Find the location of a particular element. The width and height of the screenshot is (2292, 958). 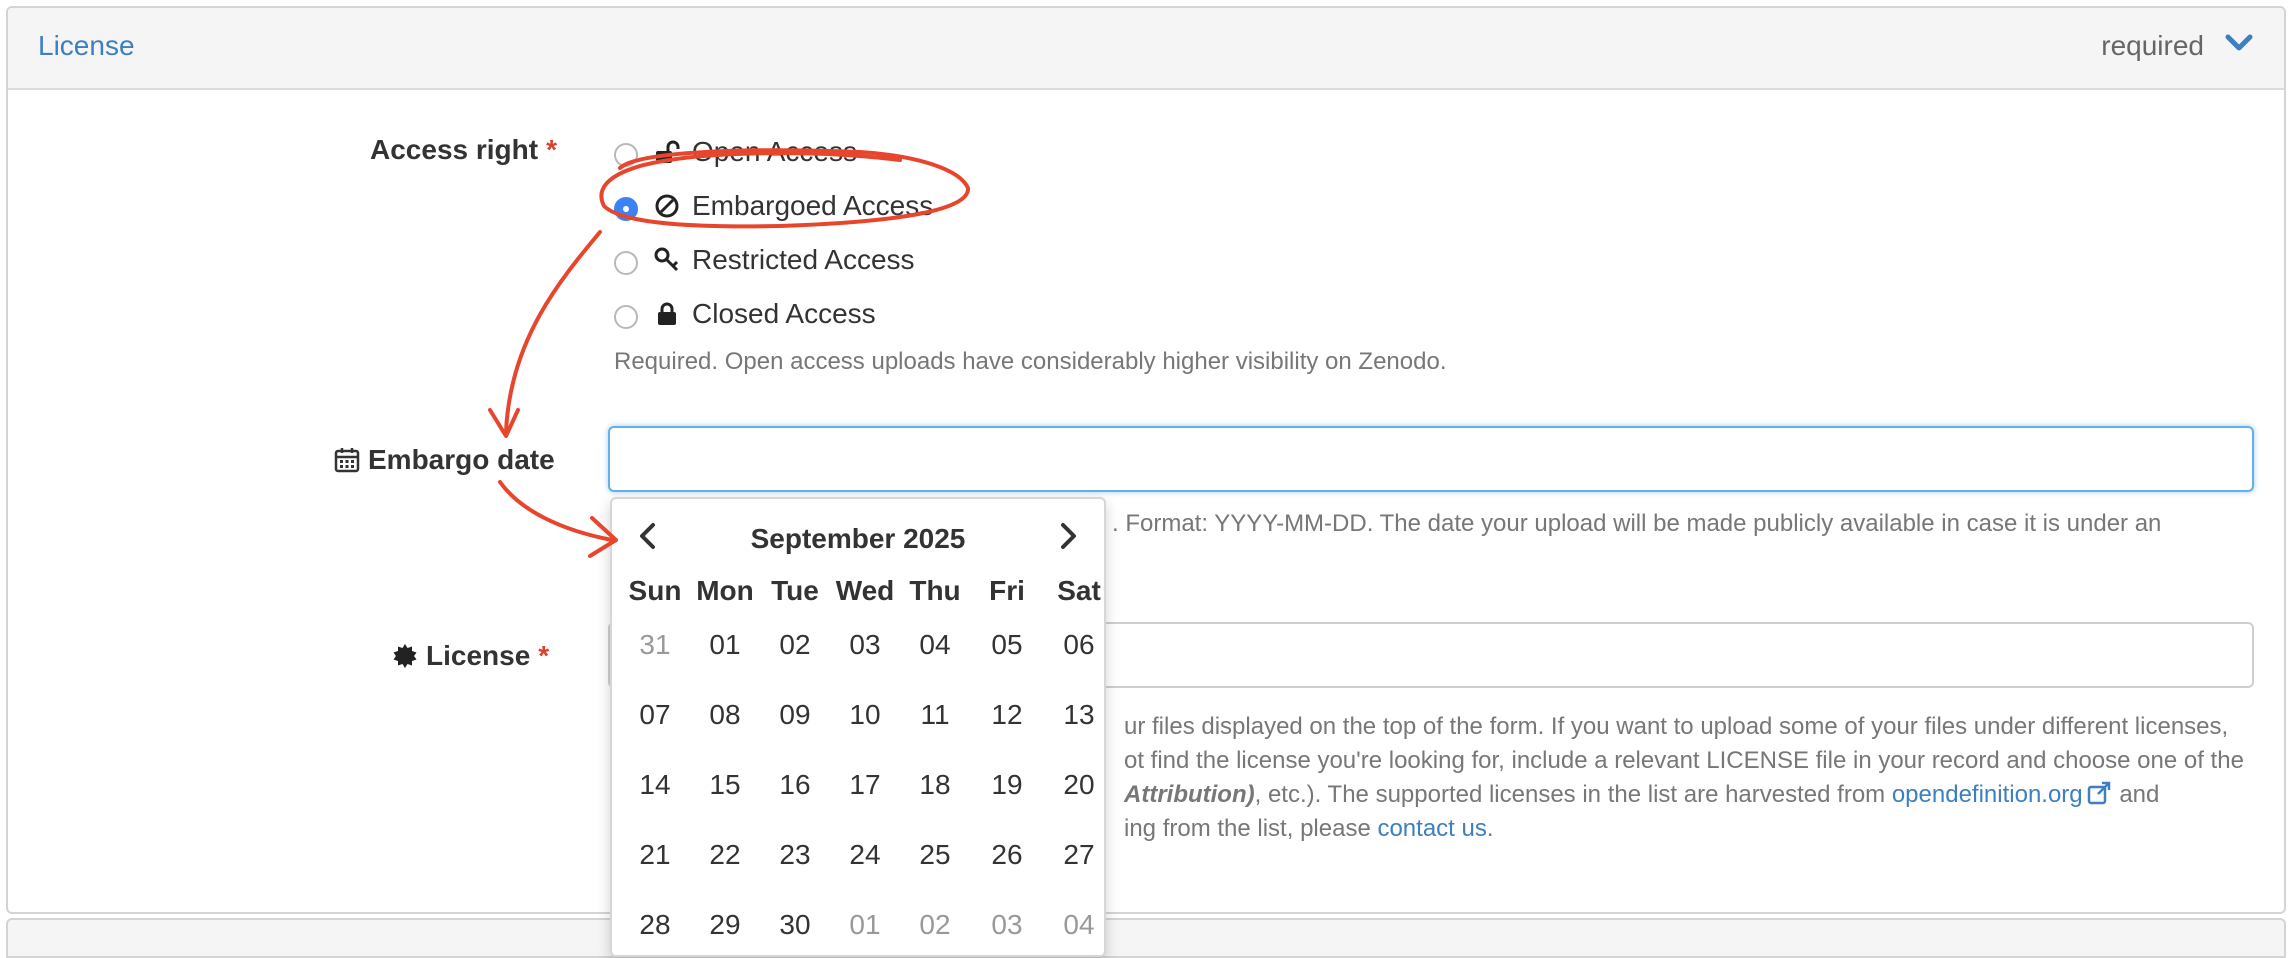

calendar-day: 20 is located at coordinates (1079, 785).